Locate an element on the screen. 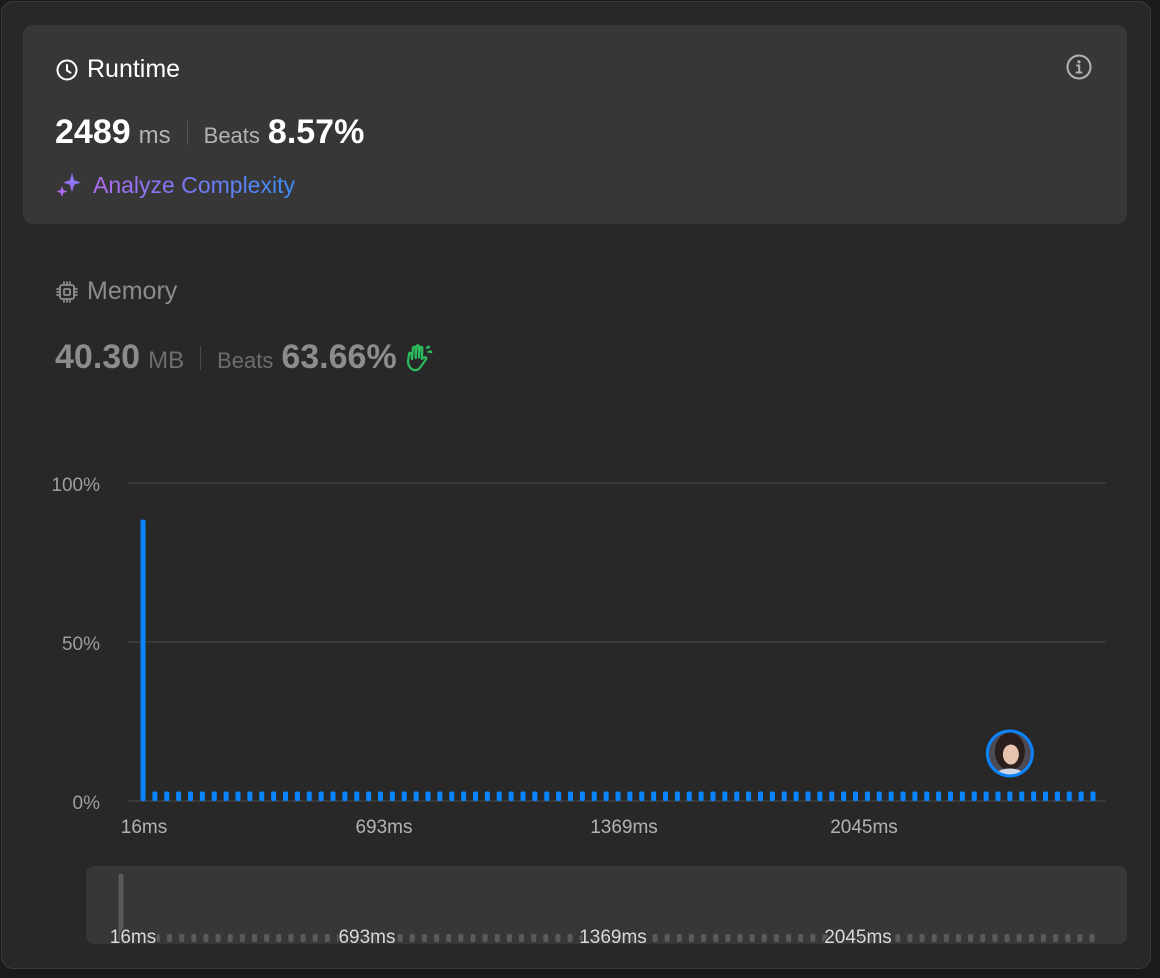  range-scrubber: 16ms 693ms 1369ms 2045ms is located at coordinates (606, 905).